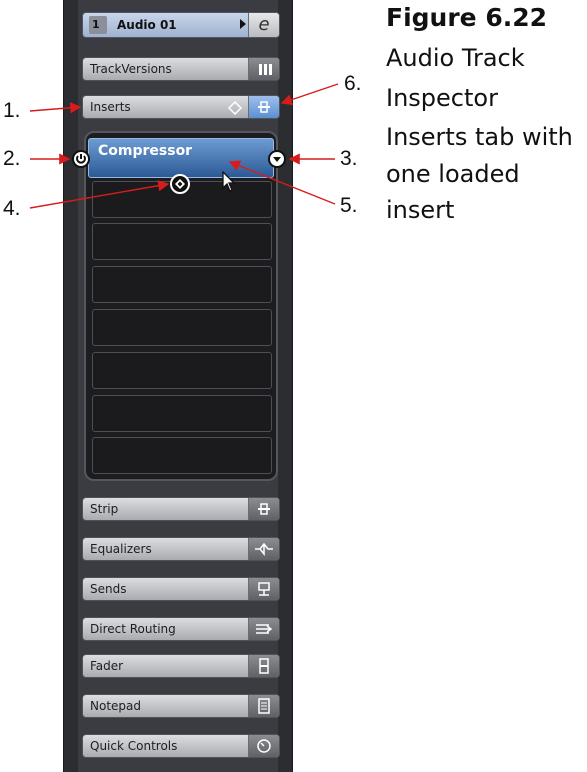 Image resolution: width=587 pixels, height=772 pixels. What do you see at coordinates (12, 110) in the screenshot?
I see `callout-1: 1.` at bounding box center [12, 110].